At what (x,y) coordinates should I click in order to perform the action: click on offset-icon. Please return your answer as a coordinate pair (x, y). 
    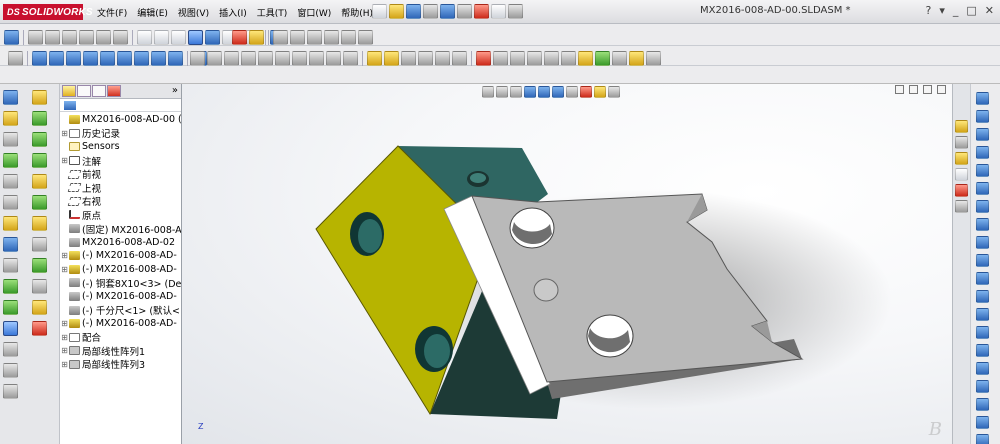
    Looking at the image, I should click on (982, 386).